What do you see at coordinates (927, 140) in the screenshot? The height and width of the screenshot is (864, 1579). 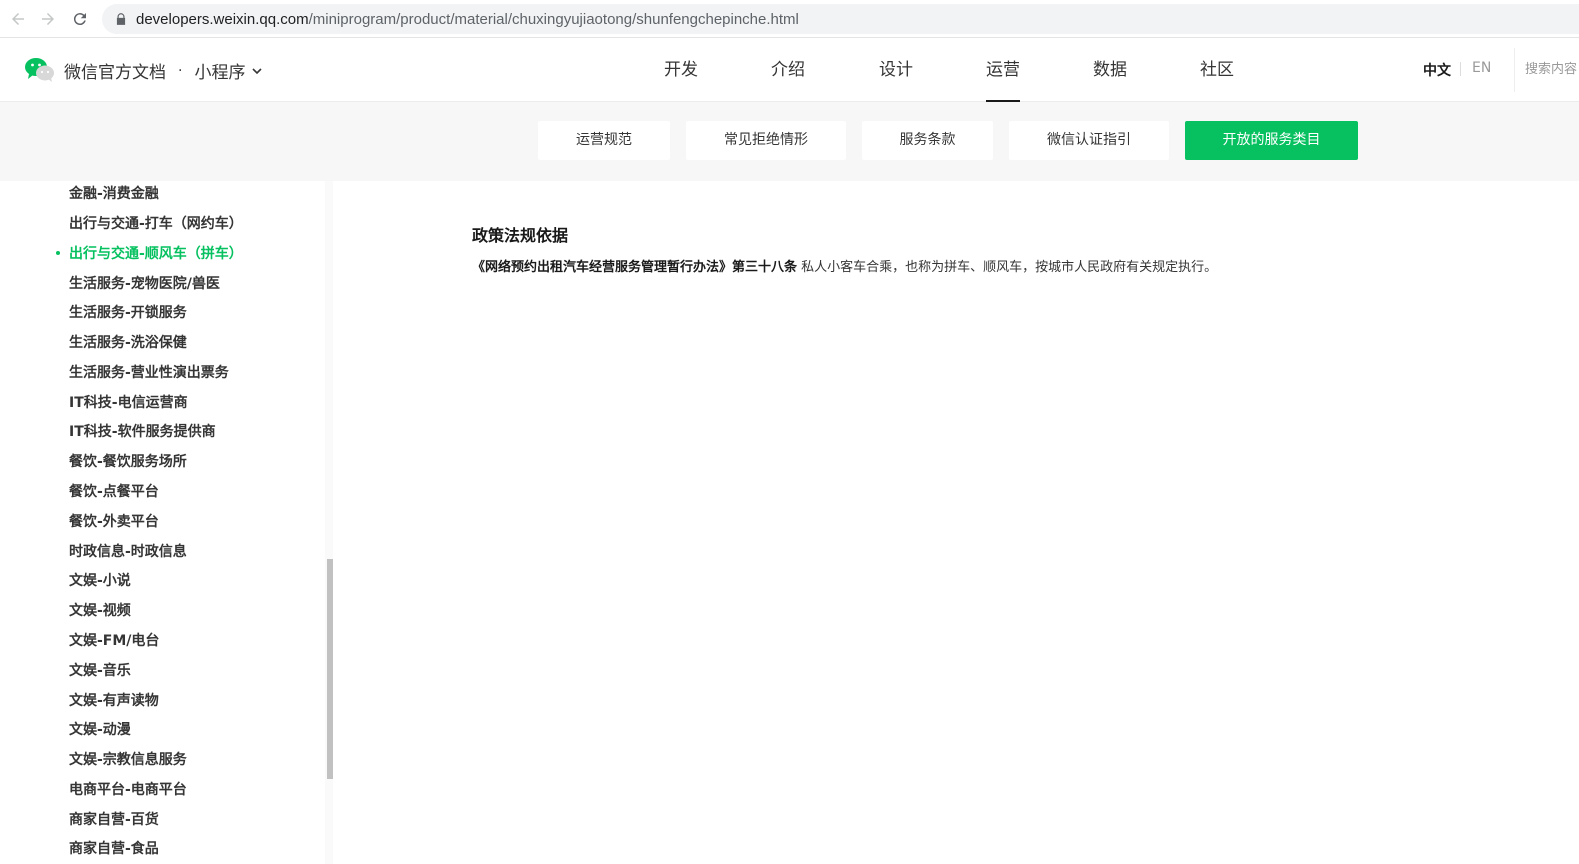 I see `tab-terms: 服务条款` at bounding box center [927, 140].